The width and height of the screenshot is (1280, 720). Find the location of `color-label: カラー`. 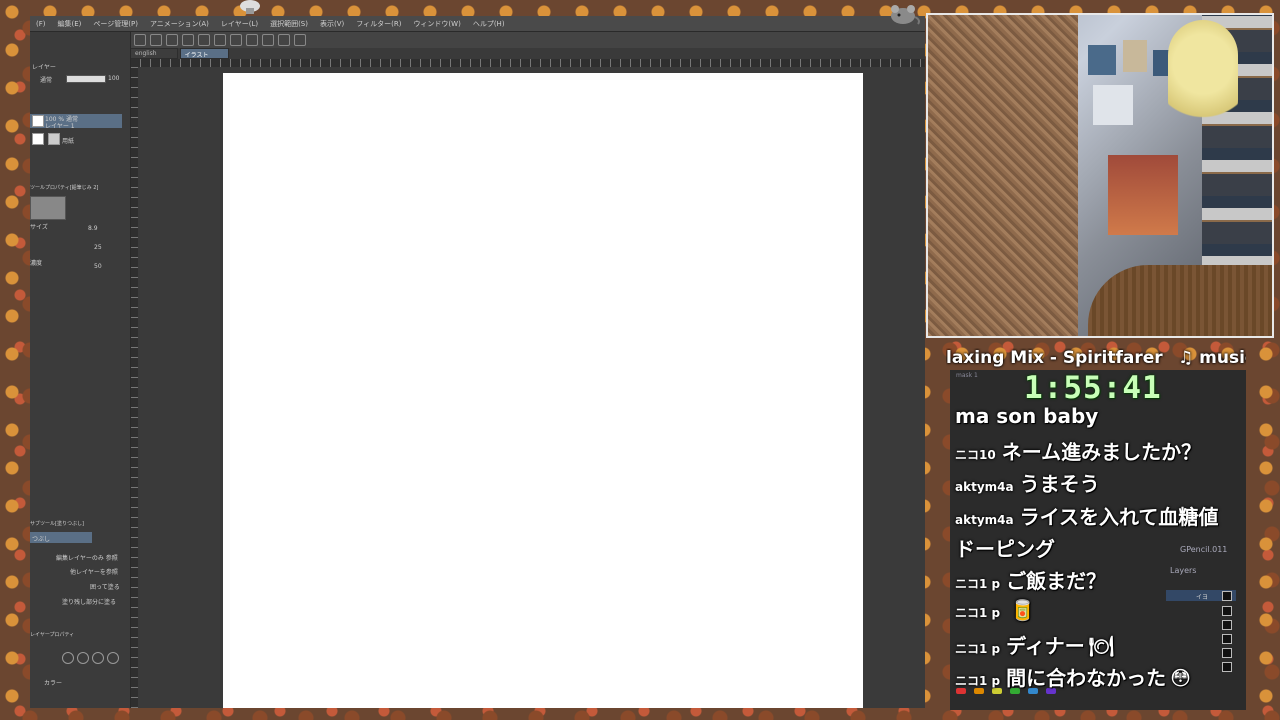

color-label: カラー is located at coordinates (53, 682).